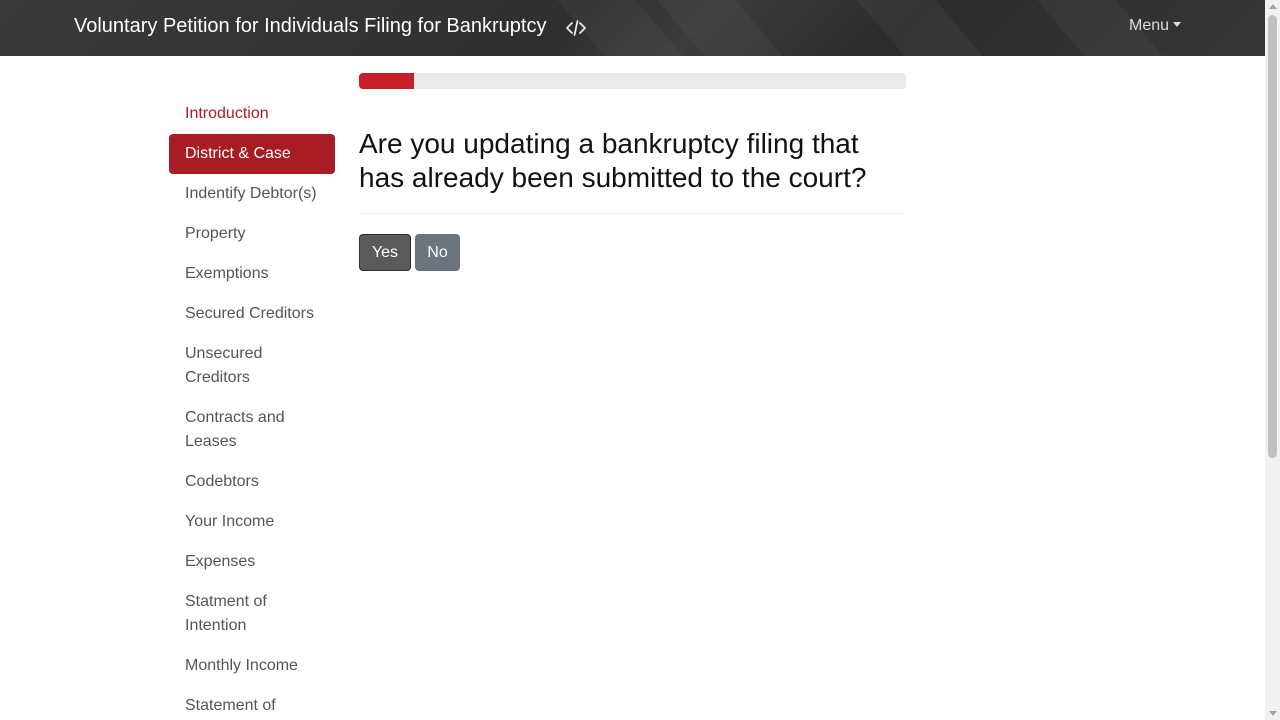  What do you see at coordinates (252, 154) in the screenshot?
I see `sidebar-item-district-case: District & Case` at bounding box center [252, 154].